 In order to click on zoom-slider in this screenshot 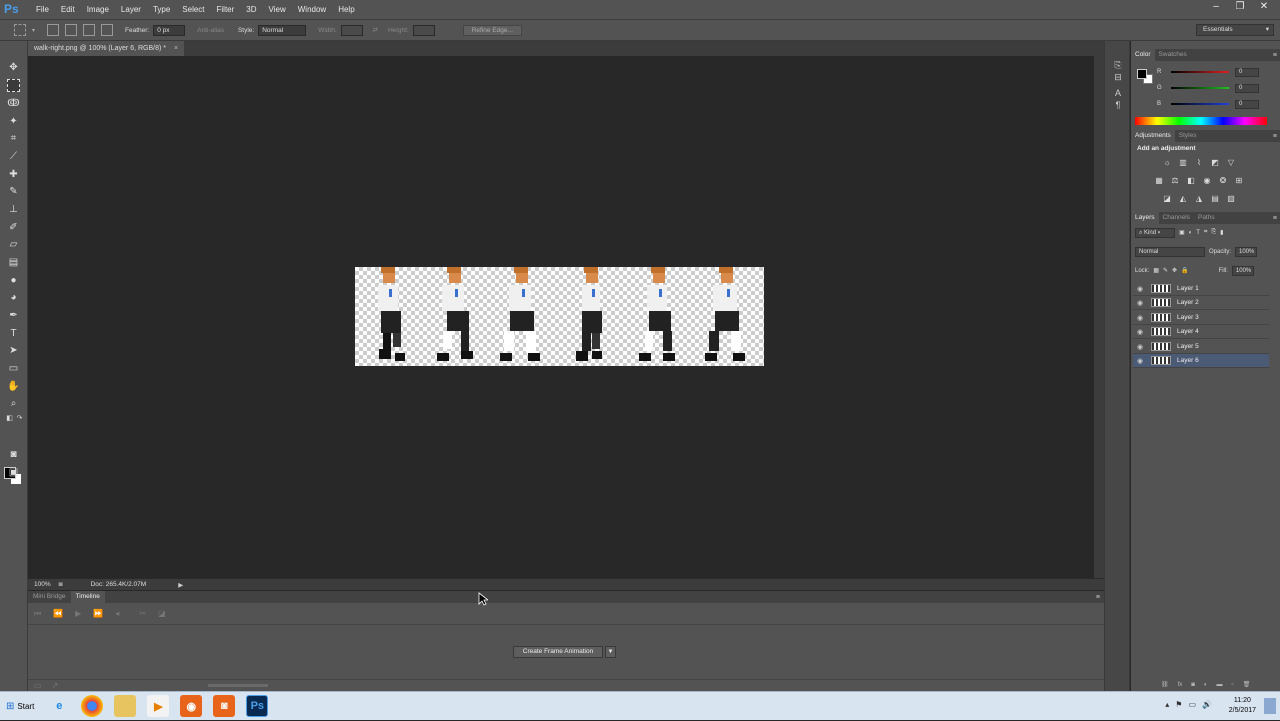, I will do `click(238, 685)`.